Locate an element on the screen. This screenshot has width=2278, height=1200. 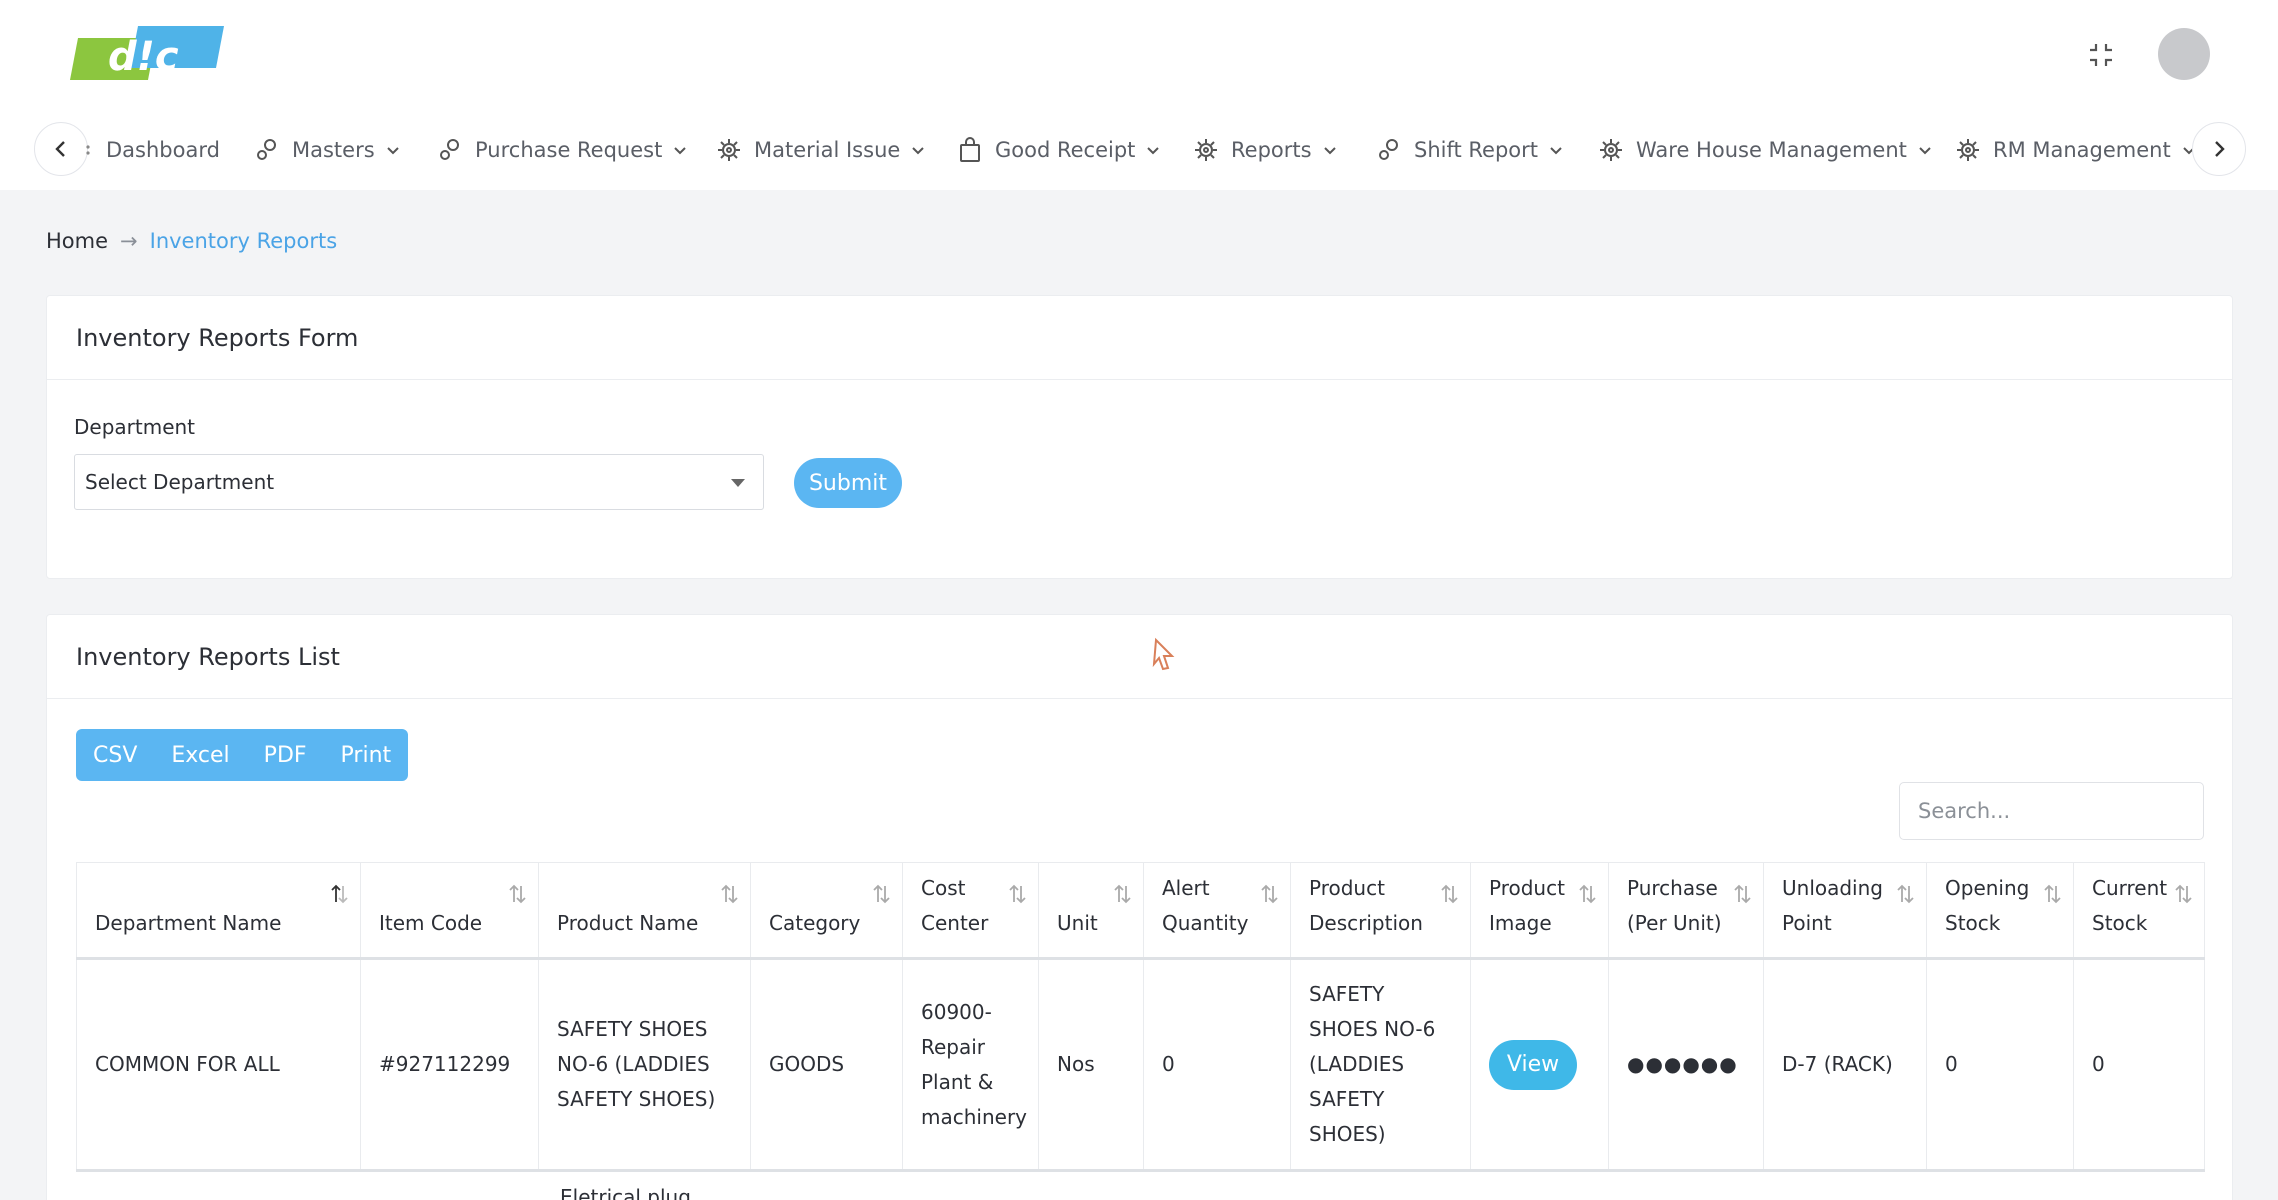
company-logo: d!c is located at coordinates (146, 53).